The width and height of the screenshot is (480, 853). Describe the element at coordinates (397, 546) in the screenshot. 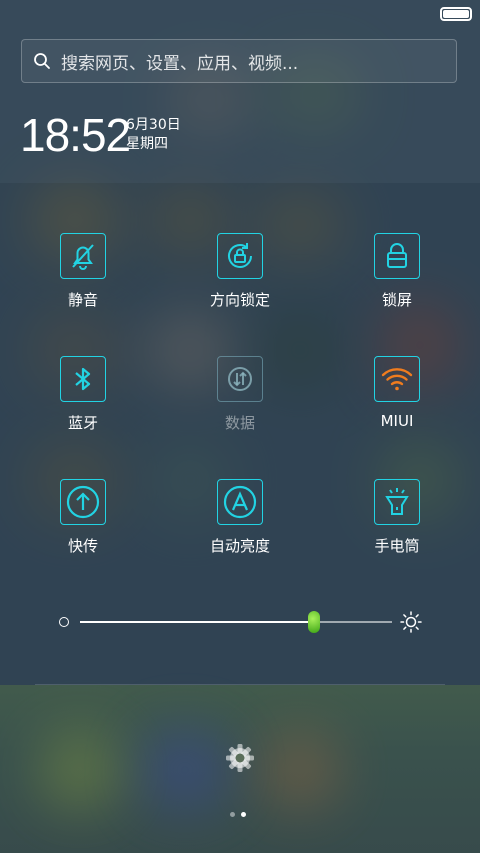

I see `toggle-flashlight-label: 手电筒` at that location.